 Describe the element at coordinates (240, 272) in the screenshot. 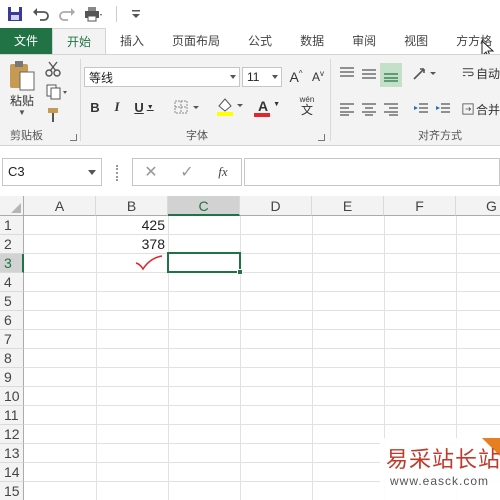

I see `fill-handle` at that location.